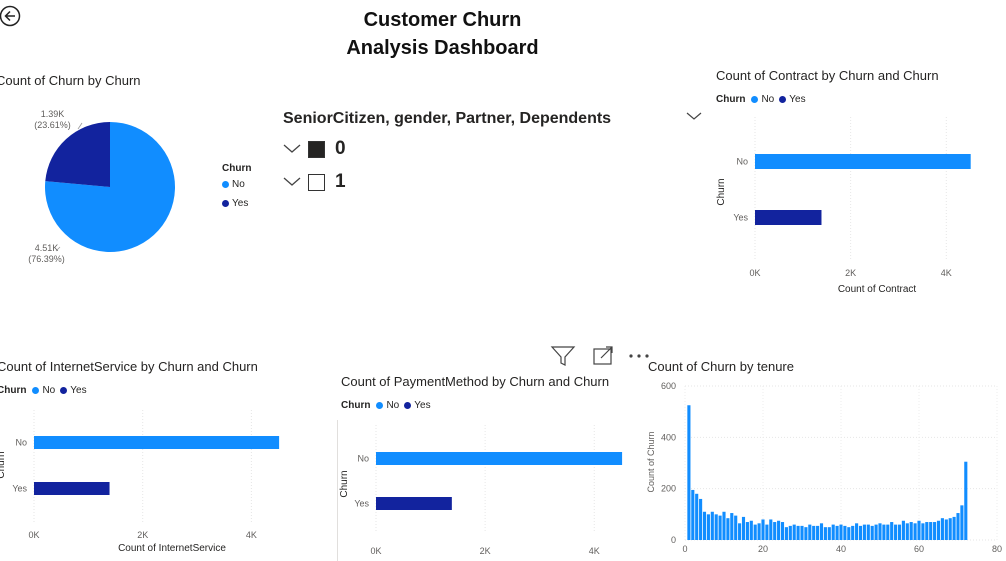 The height and width of the screenshot is (561, 1006). Describe the element at coordinates (823, 469) in the screenshot. I see `tenure-column-chart: 0 200 400 600 0 20 40 60 80 Count of Churn` at that location.